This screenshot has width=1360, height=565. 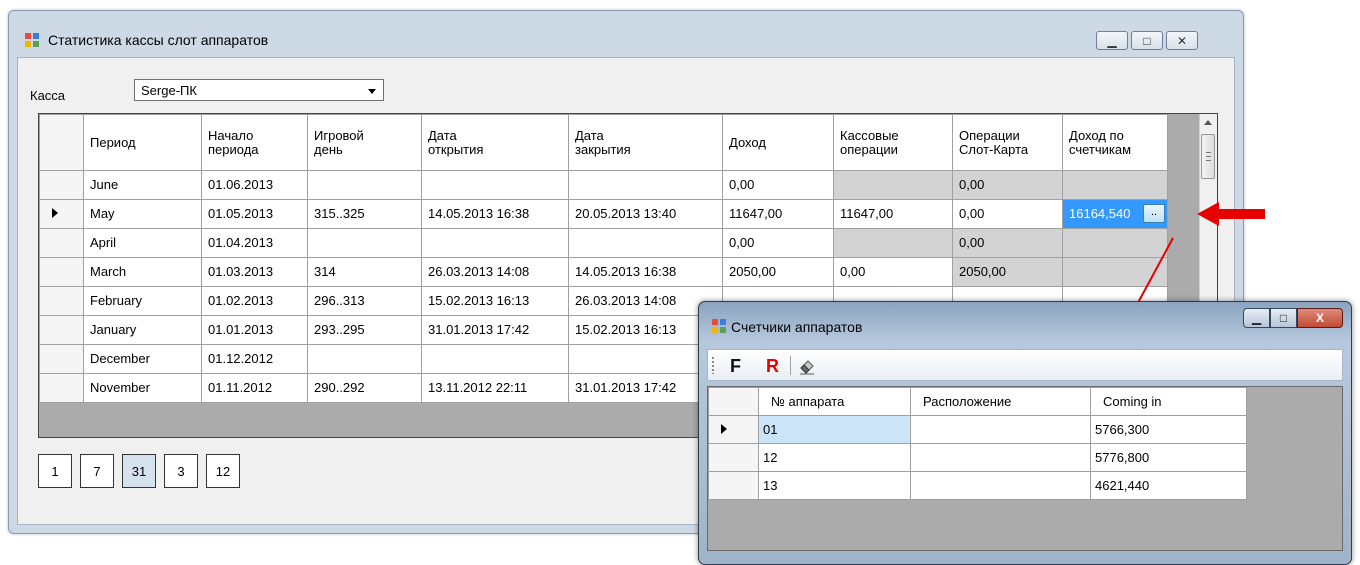 What do you see at coordinates (364, 214) in the screenshot?
I see `cell: 315..325` at bounding box center [364, 214].